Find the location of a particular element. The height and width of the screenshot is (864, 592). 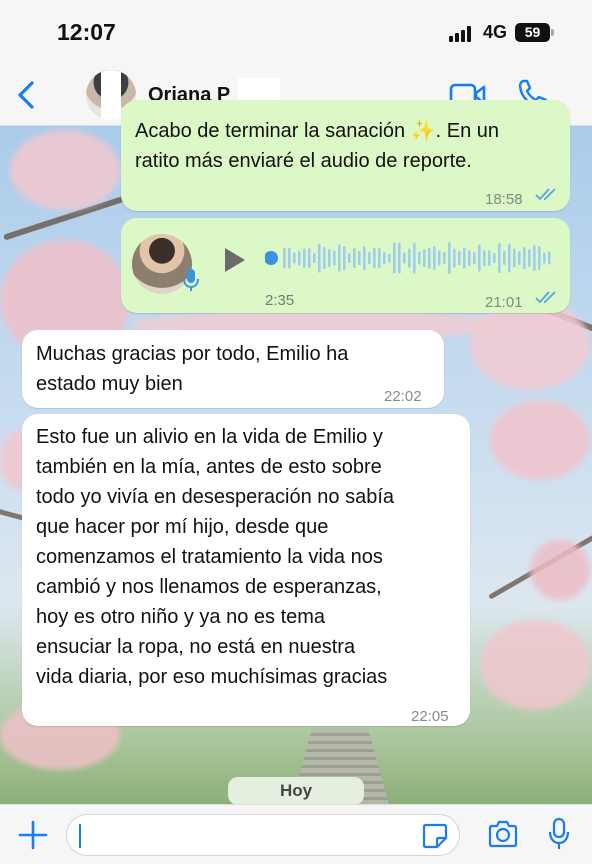

voice-duration: 2:35 is located at coordinates (280, 300).